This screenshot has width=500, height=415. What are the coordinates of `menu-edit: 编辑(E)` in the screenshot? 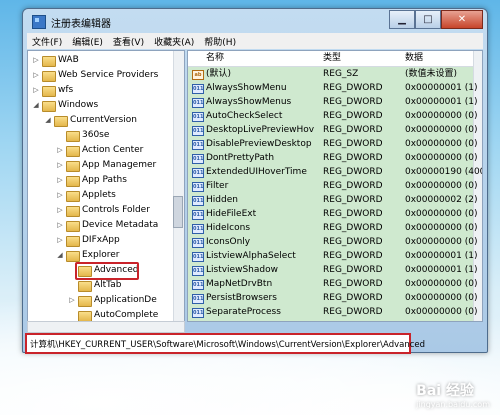 It's located at (87, 41).